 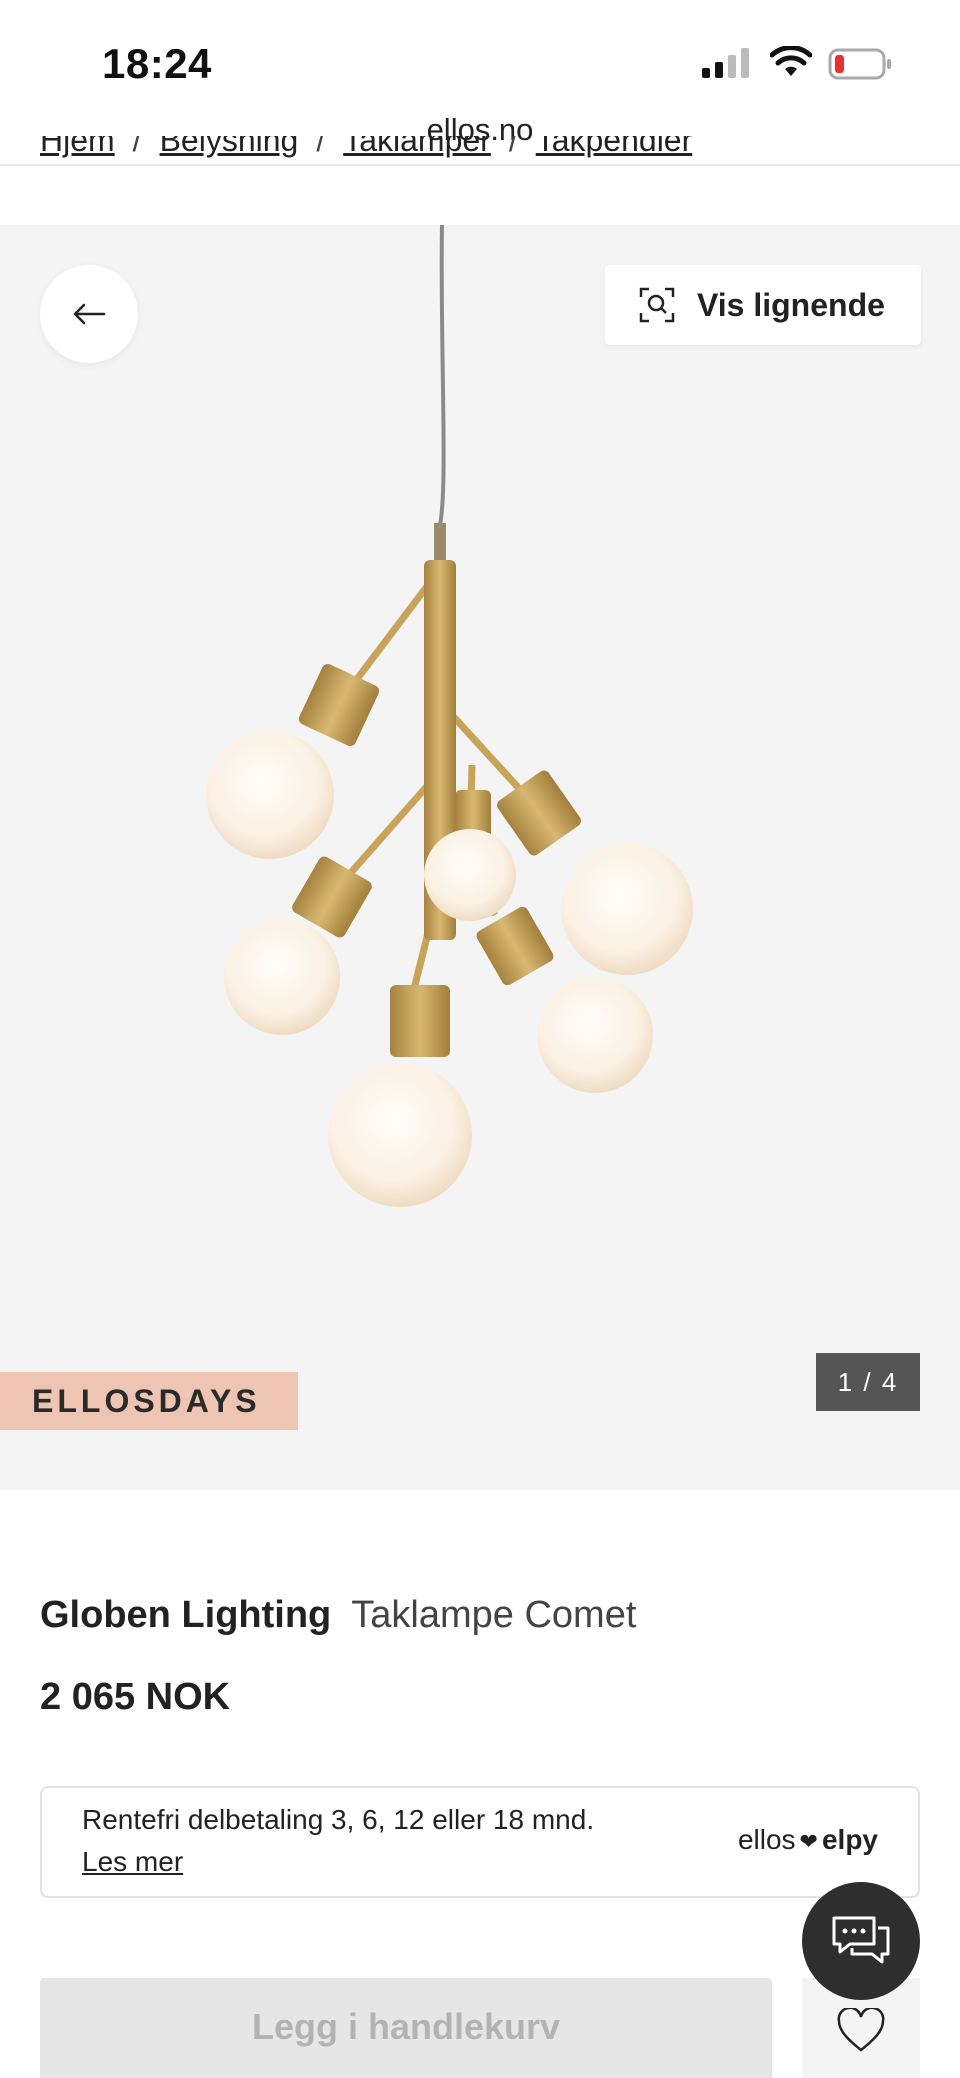 I want to click on wifi-icon, so click(x=791, y=61).